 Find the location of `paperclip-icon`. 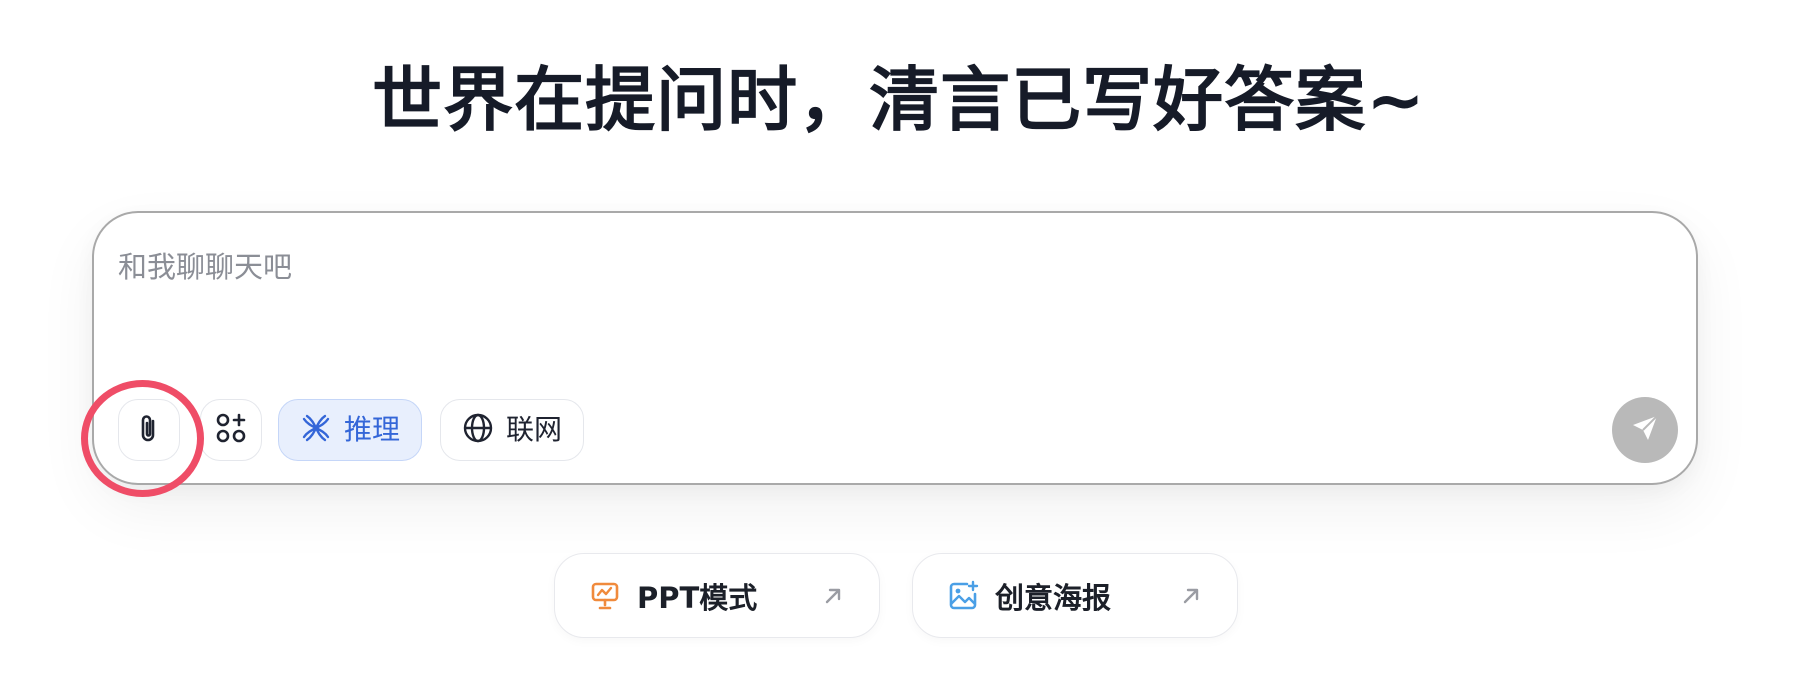

paperclip-icon is located at coordinates (149, 430).